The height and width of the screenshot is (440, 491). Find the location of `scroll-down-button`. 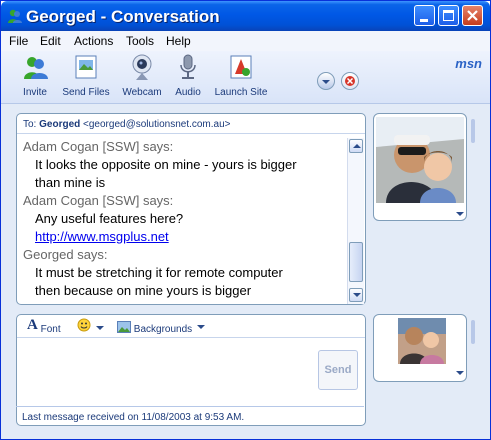

scroll-down-button is located at coordinates (356, 295).